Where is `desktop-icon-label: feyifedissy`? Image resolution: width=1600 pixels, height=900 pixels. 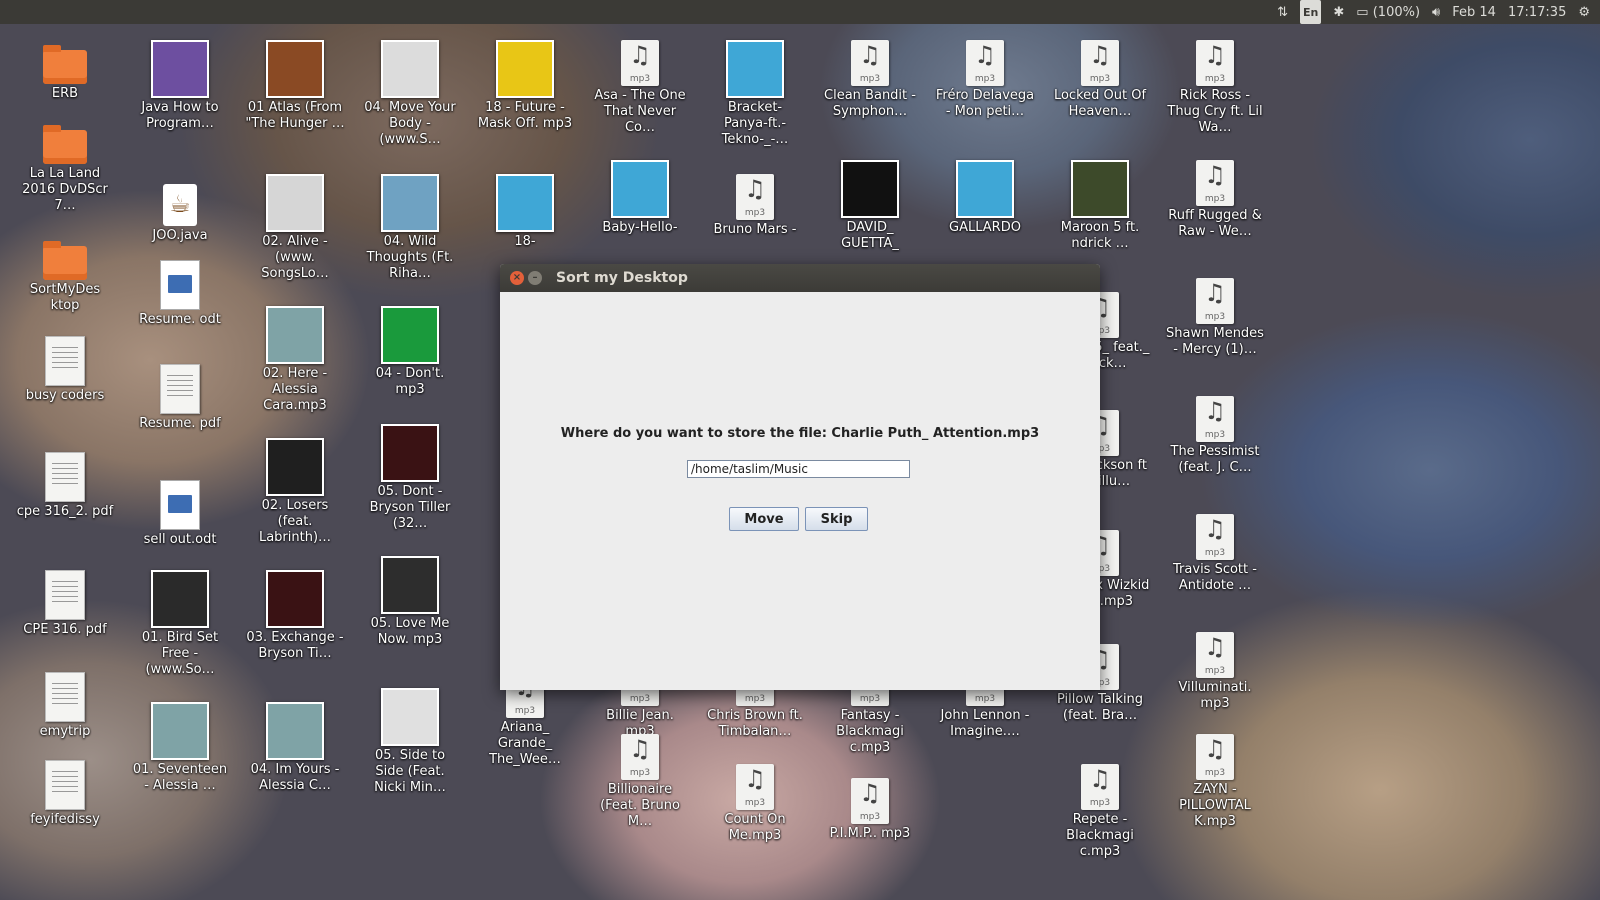 desktop-icon-label: feyifedissy is located at coordinates (65, 819).